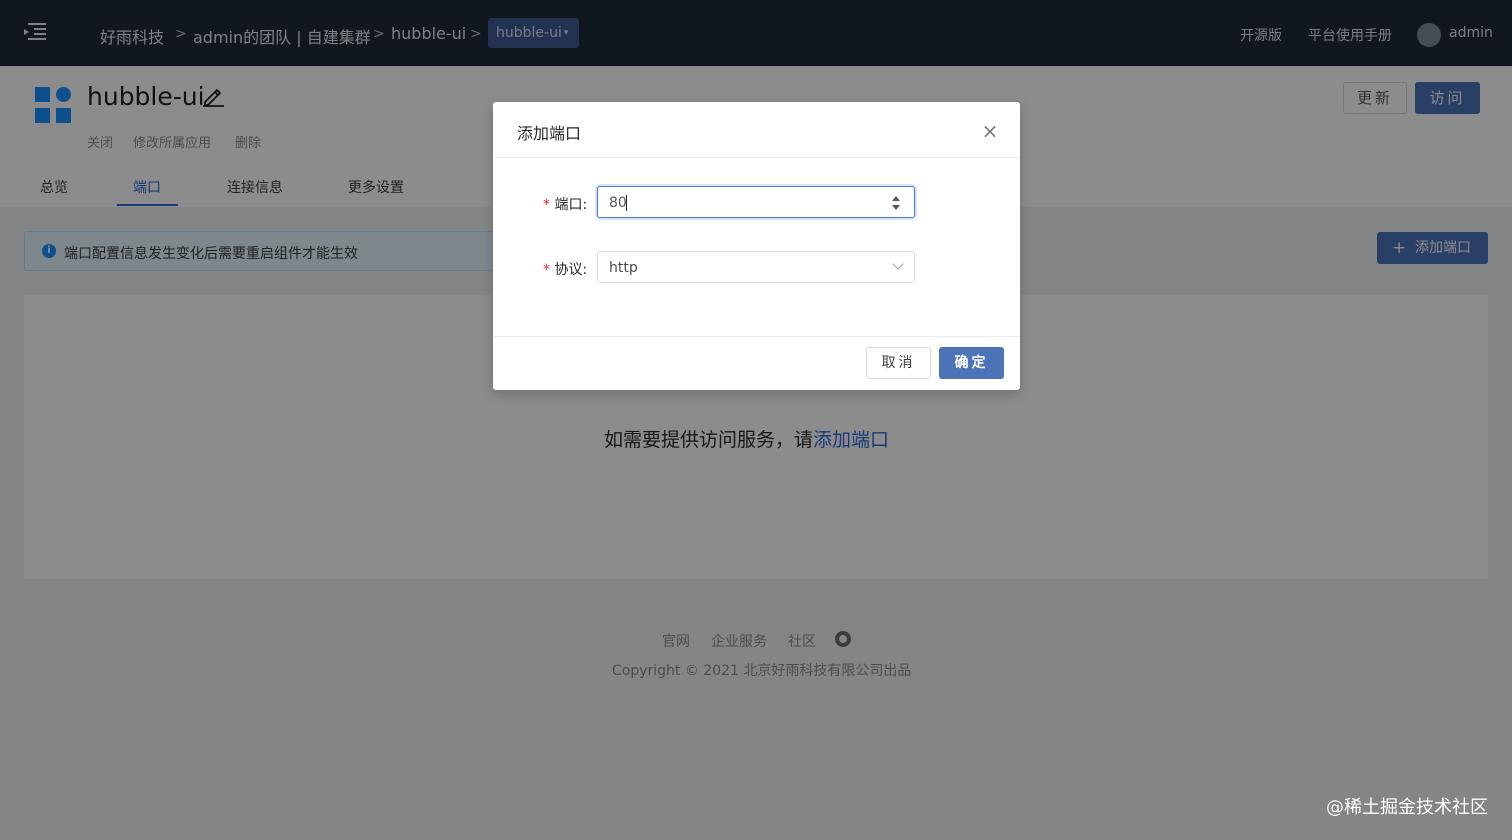 This screenshot has width=1512, height=840. What do you see at coordinates (756, 336) in the screenshot?
I see `modal-footer-divider` at bounding box center [756, 336].